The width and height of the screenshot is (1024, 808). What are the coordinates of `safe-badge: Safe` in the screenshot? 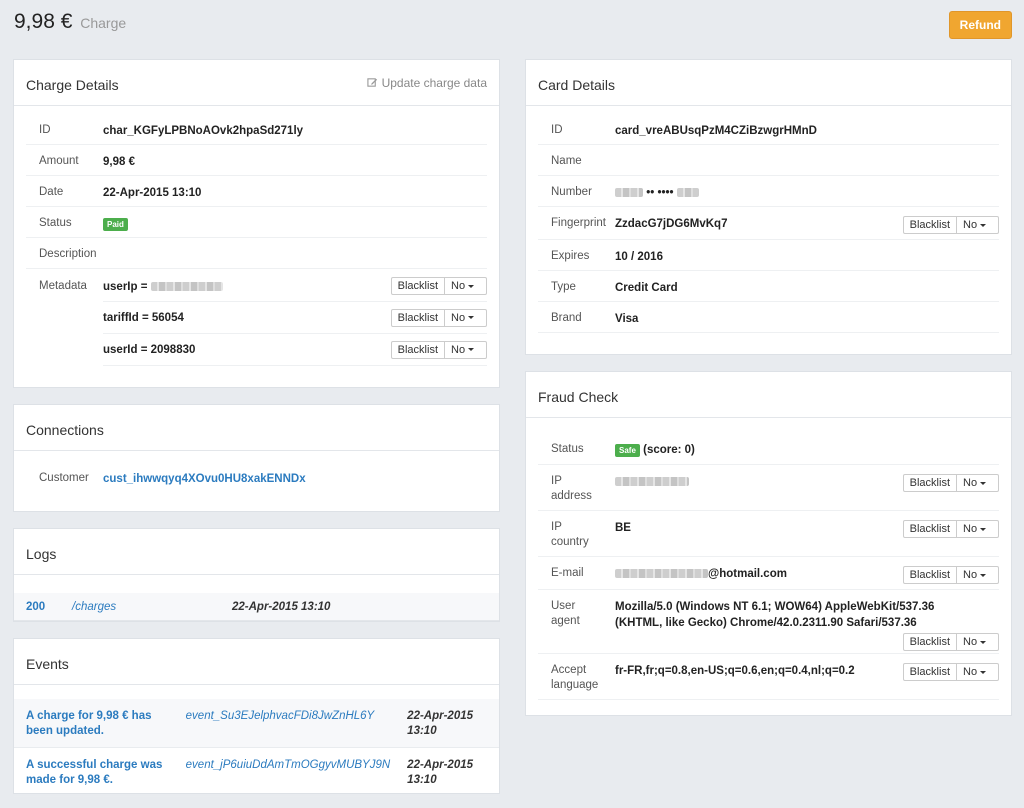 It's located at (627, 450).